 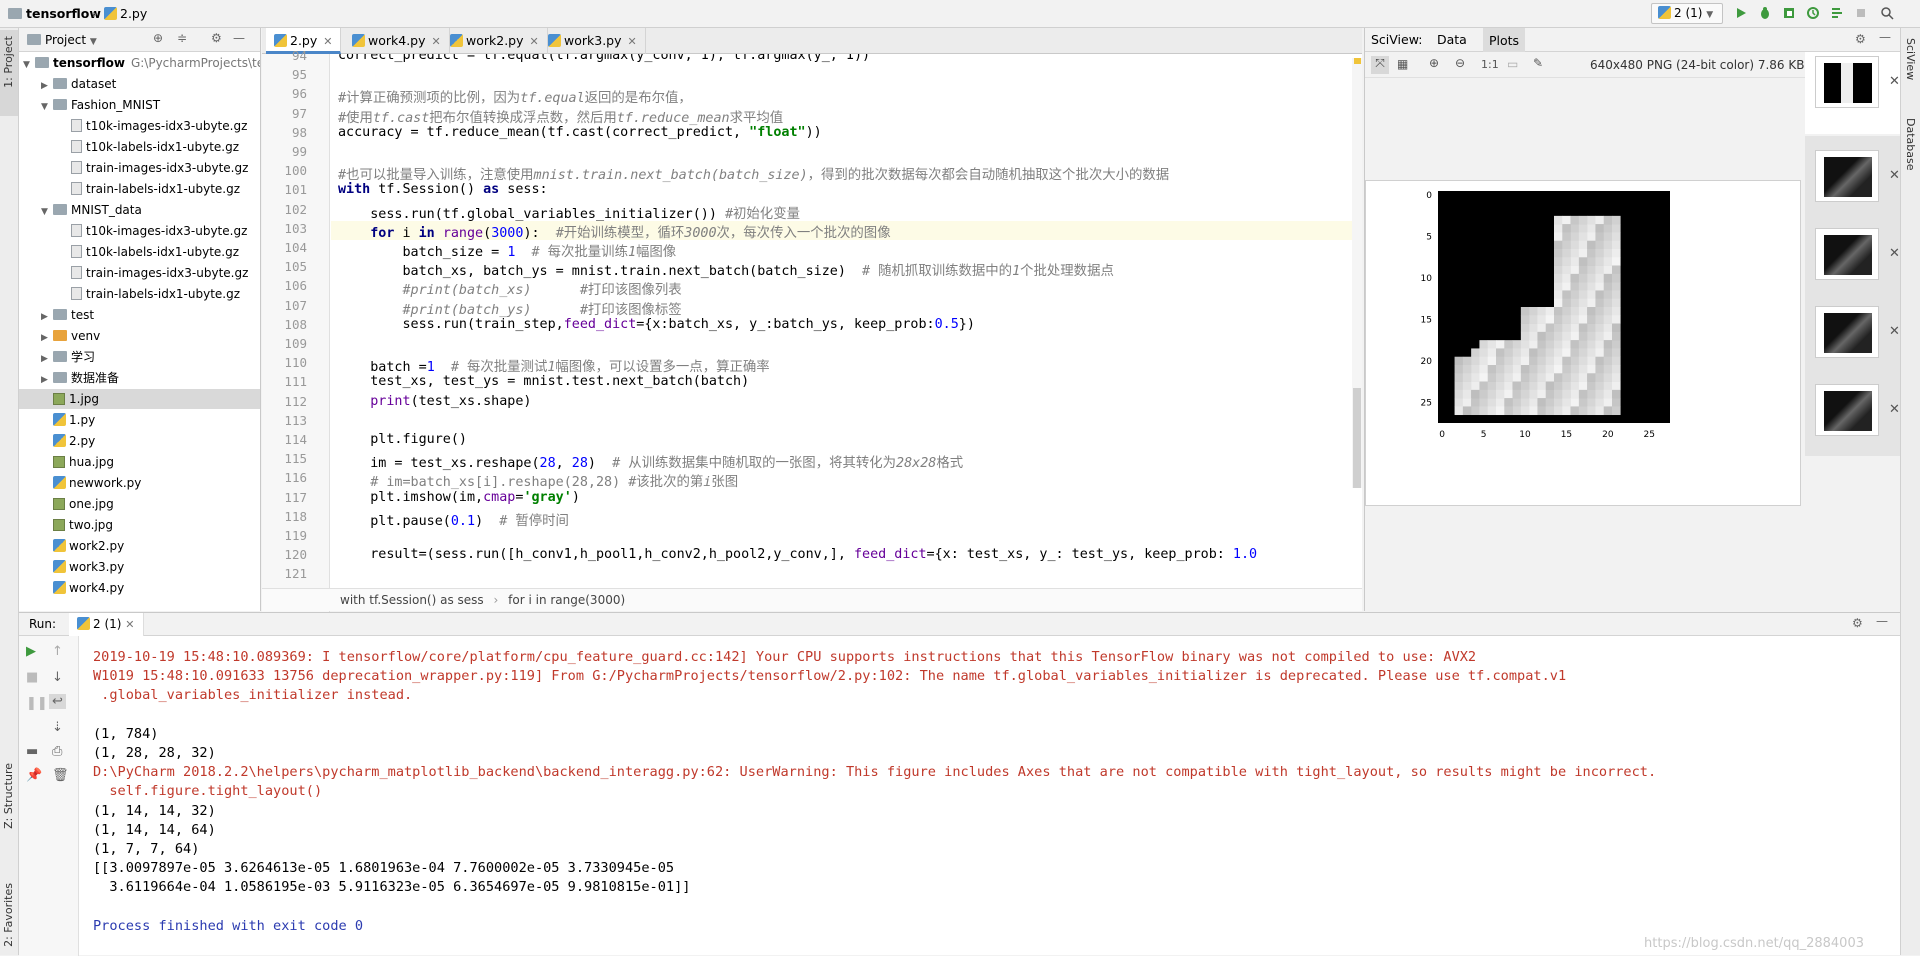 I want to click on scroll-to-end-icon: ⇣, so click(x=57, y=727).